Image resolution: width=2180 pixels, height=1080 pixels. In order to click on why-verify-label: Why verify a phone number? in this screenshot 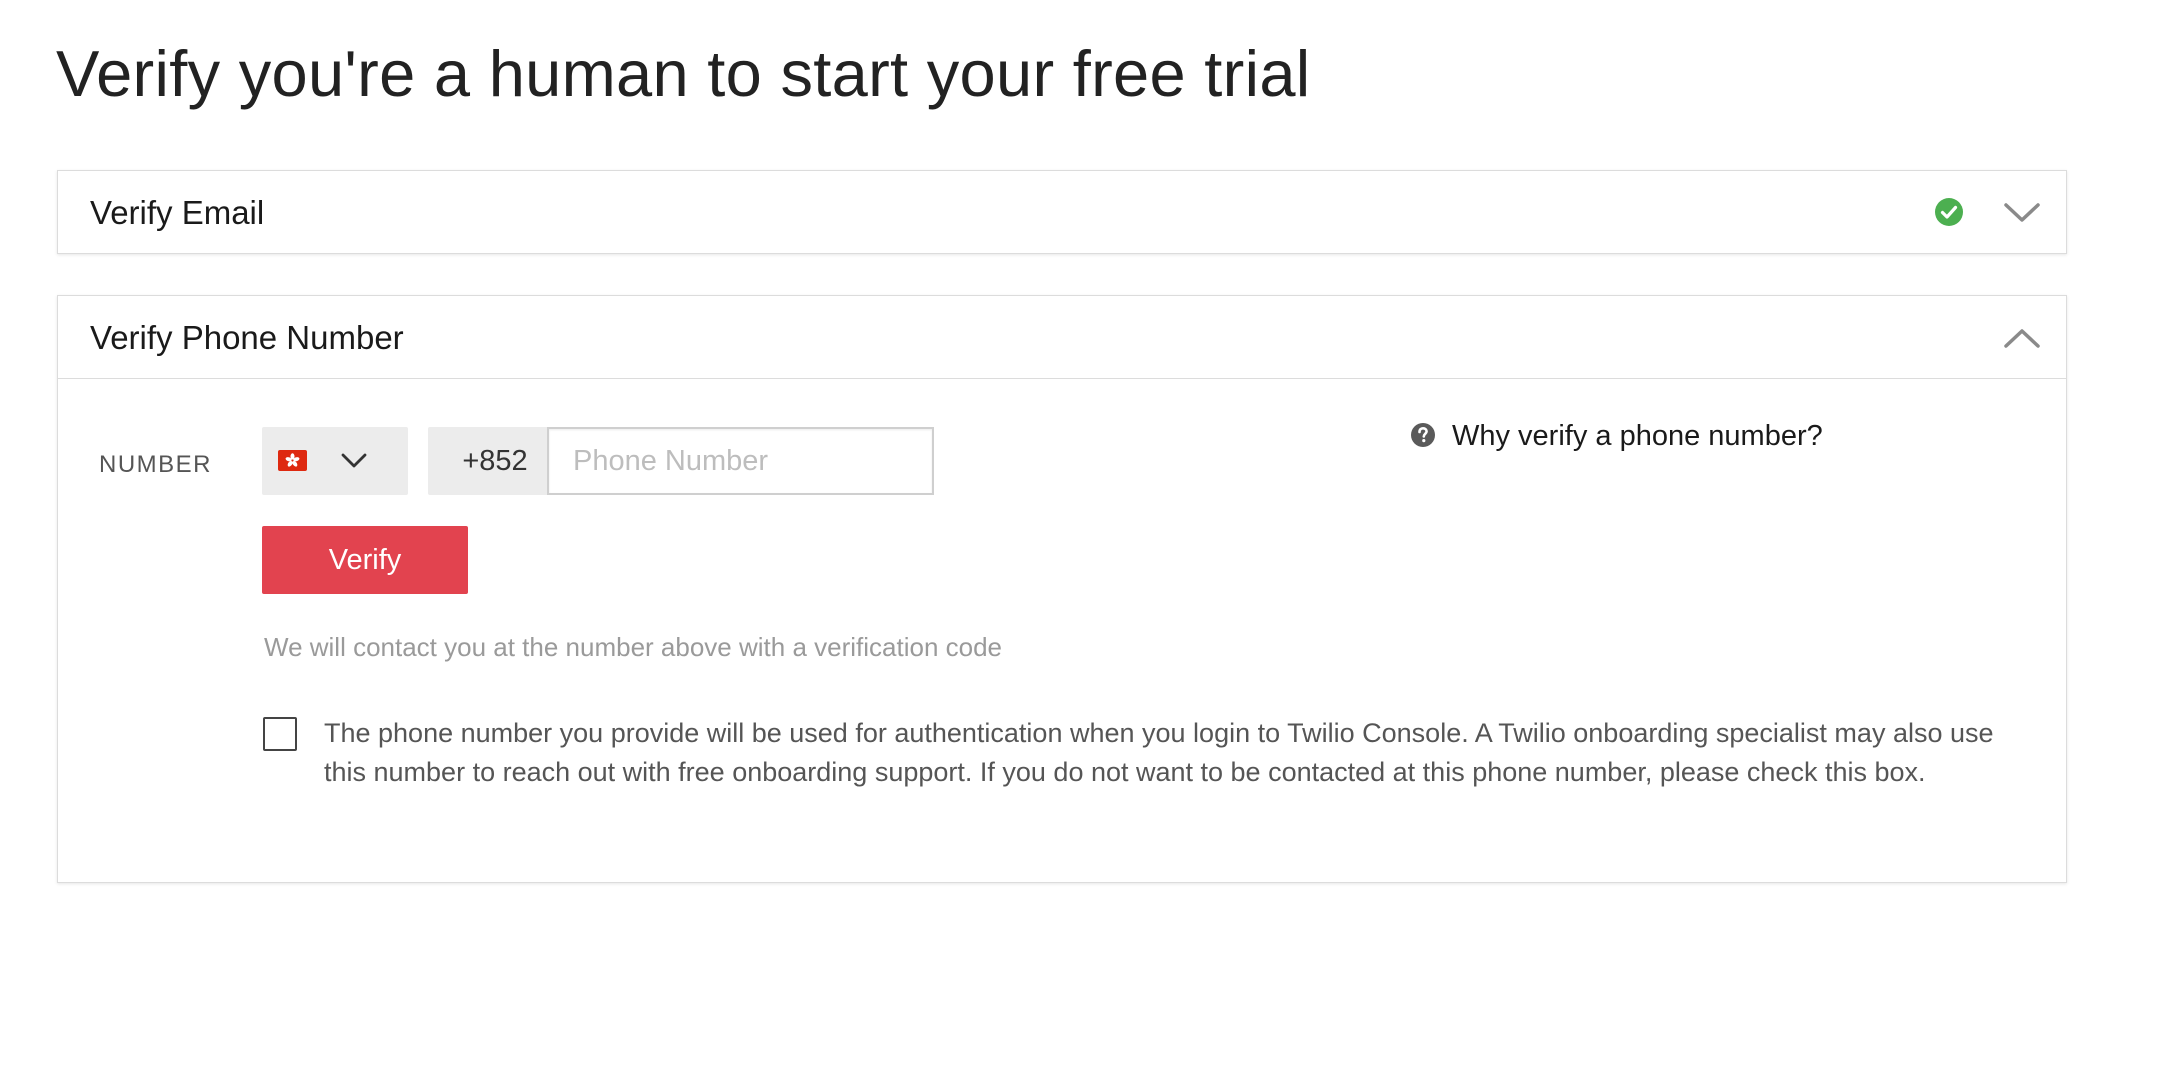, I will do `click(1637, 436)`.